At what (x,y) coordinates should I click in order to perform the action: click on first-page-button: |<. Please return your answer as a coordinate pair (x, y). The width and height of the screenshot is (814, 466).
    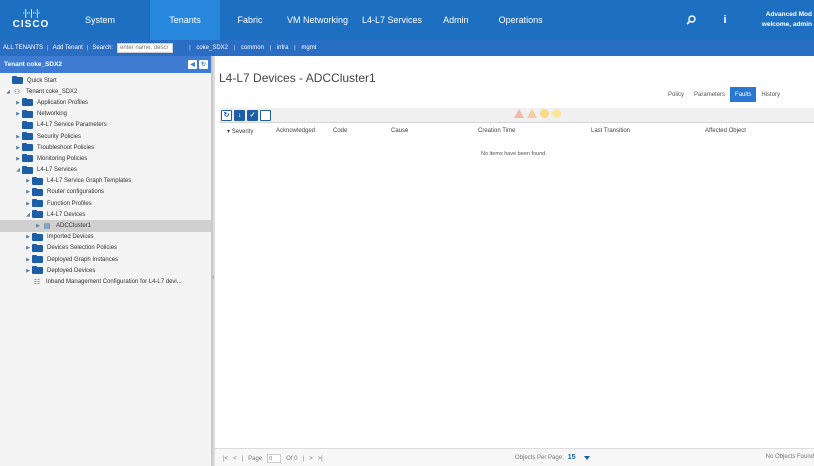
    Looking at the image, I should click on (225, 459).